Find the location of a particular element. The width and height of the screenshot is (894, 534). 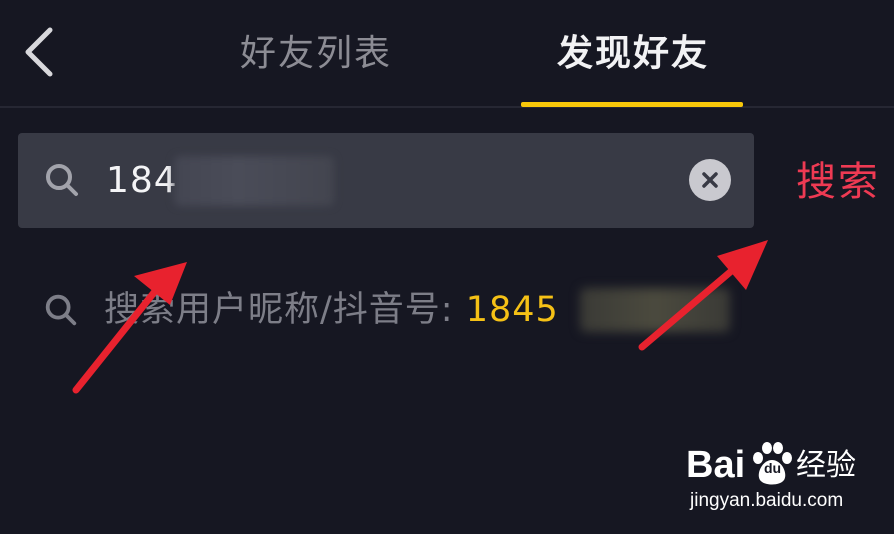

watermark-brand: Bai is located at coordinates (716, 465).